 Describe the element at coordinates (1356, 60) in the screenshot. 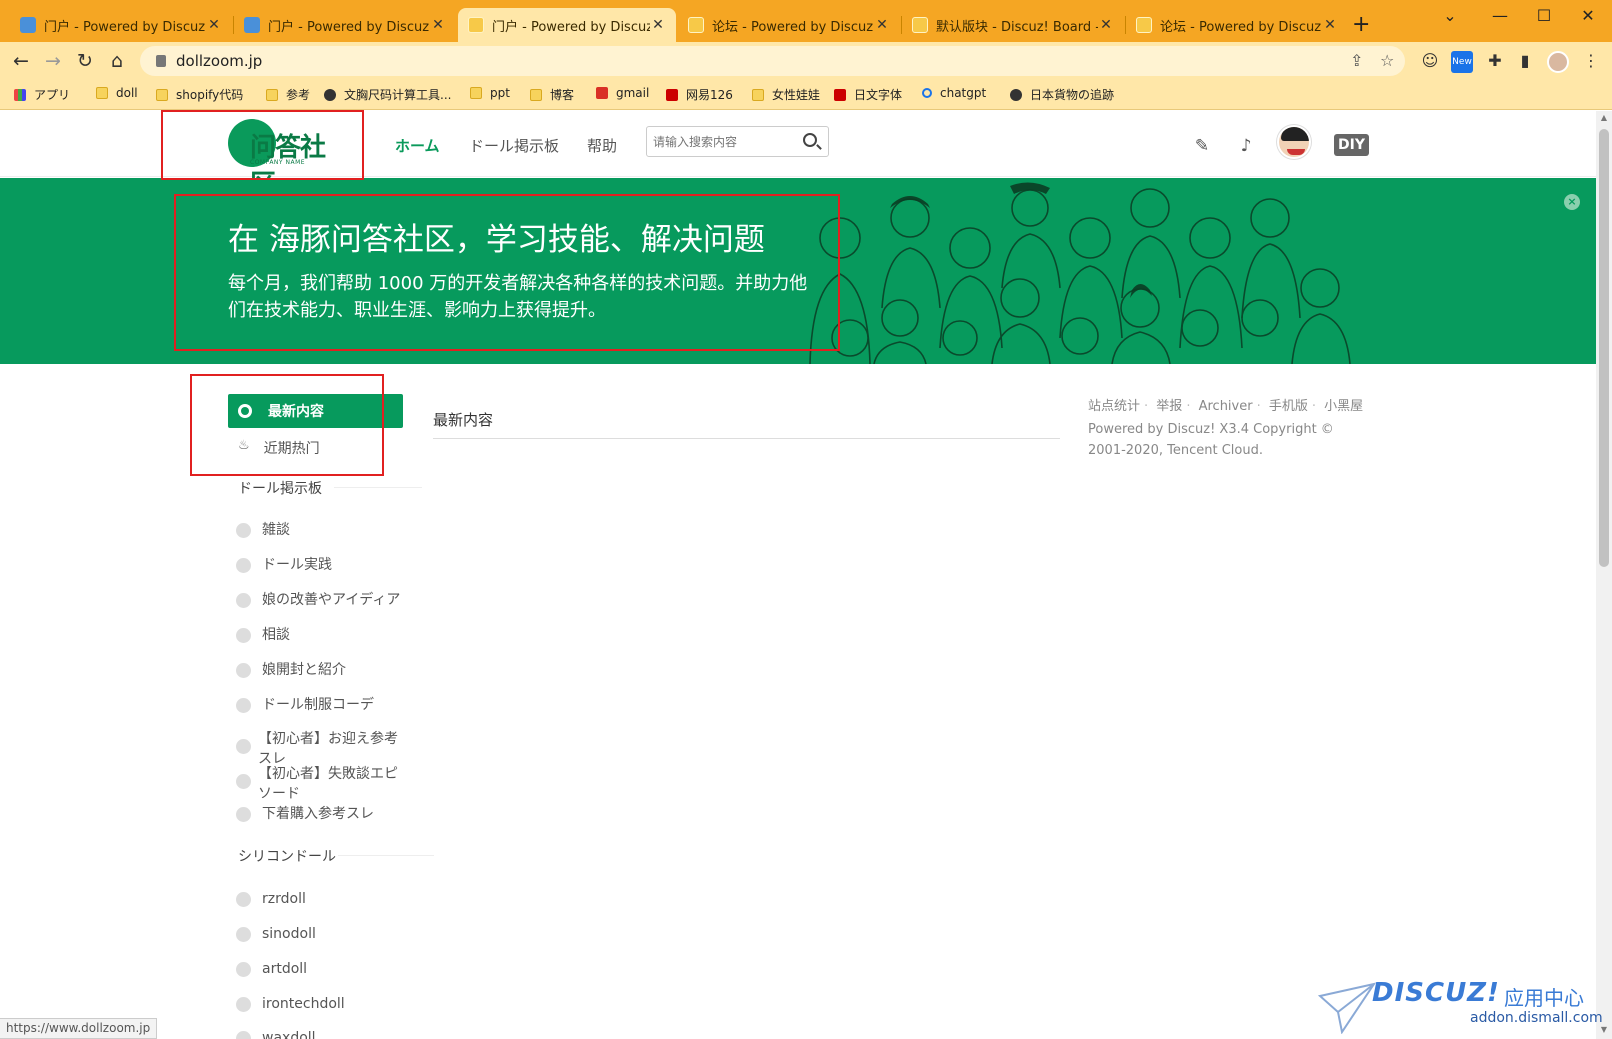

I see `share-icon: ⇪` at that location.